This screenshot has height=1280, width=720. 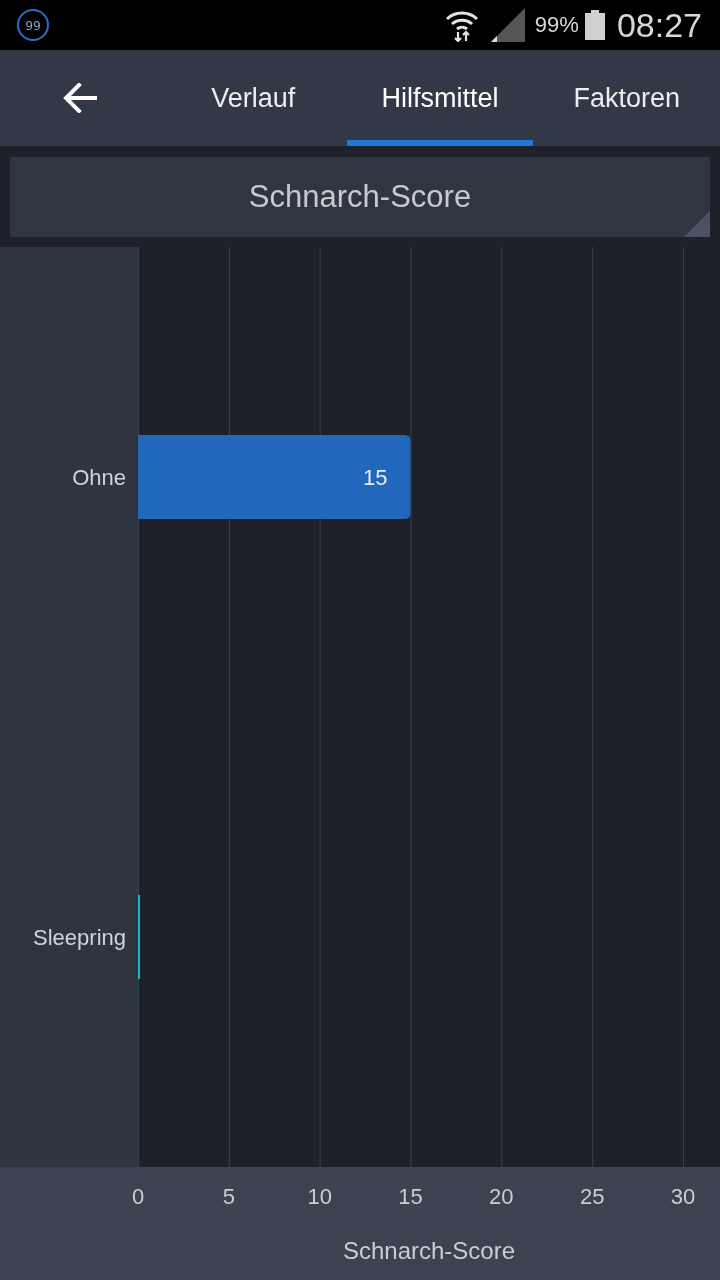 I want to click on tick-label: 15, so click(x=410, y=1196).